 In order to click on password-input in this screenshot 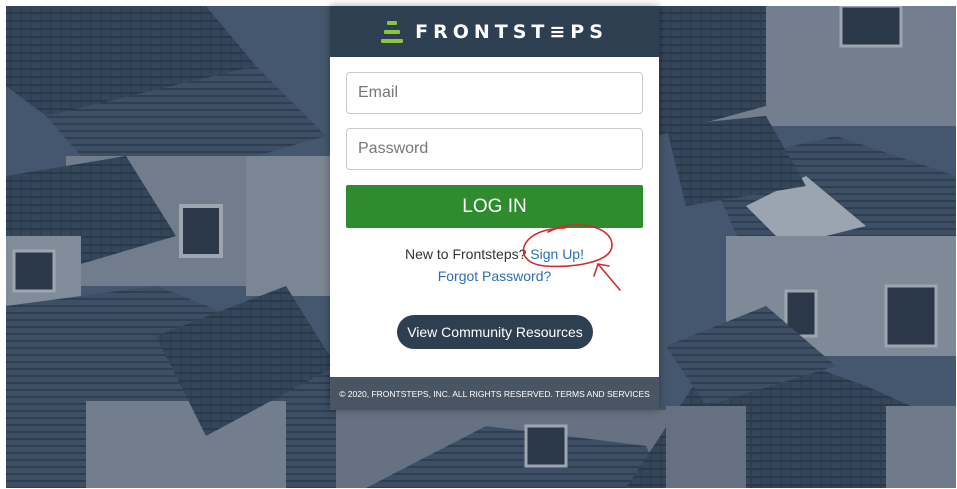, I will do `click(494, 149)`.